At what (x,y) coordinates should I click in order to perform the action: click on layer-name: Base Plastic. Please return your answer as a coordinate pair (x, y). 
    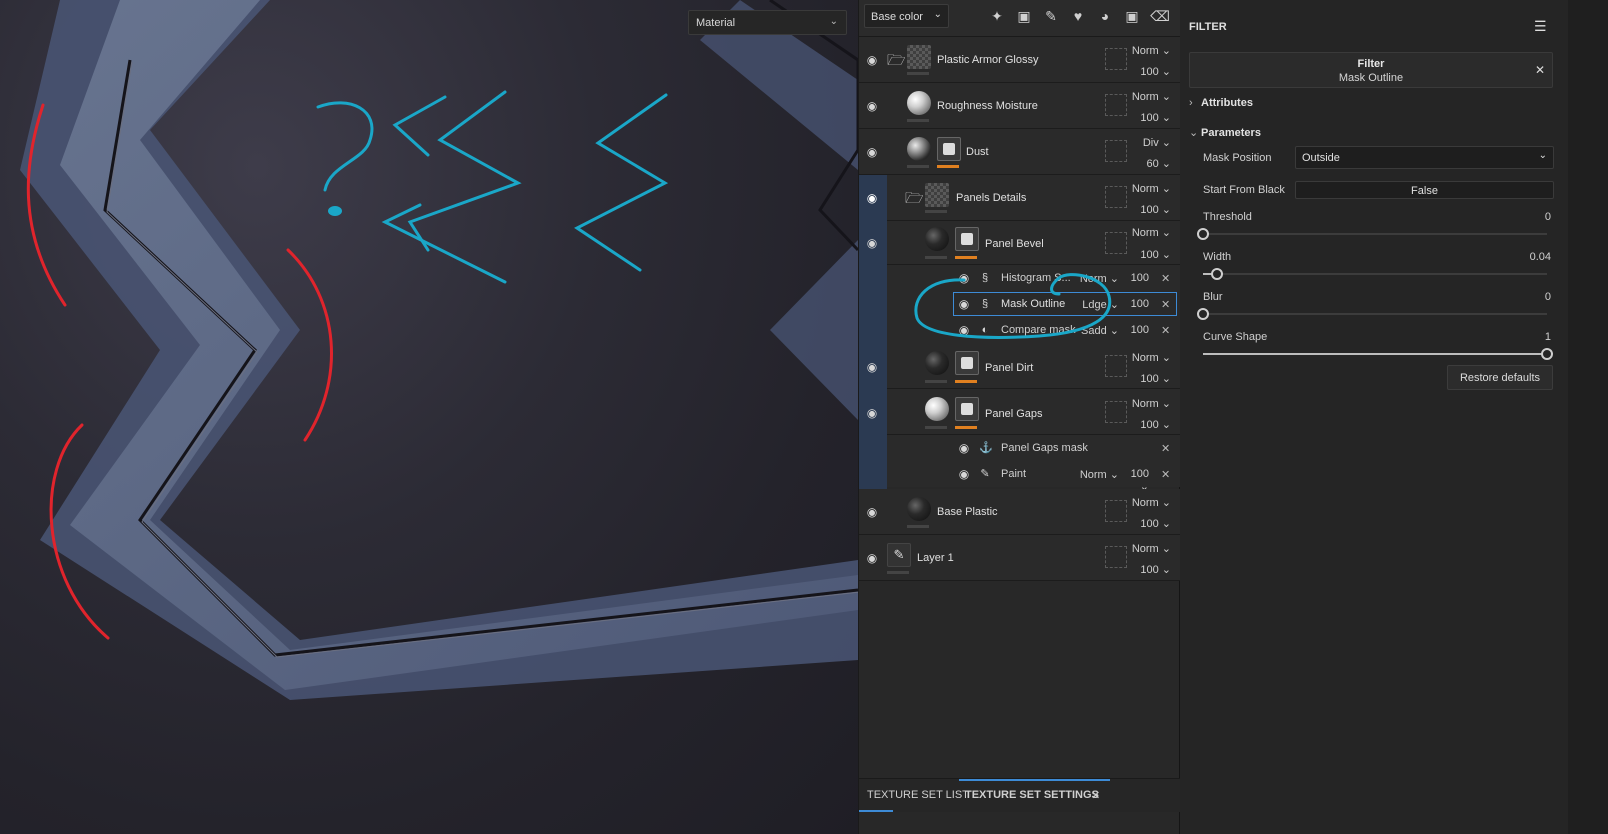
    Looking at the image, I should click on (967, 512).